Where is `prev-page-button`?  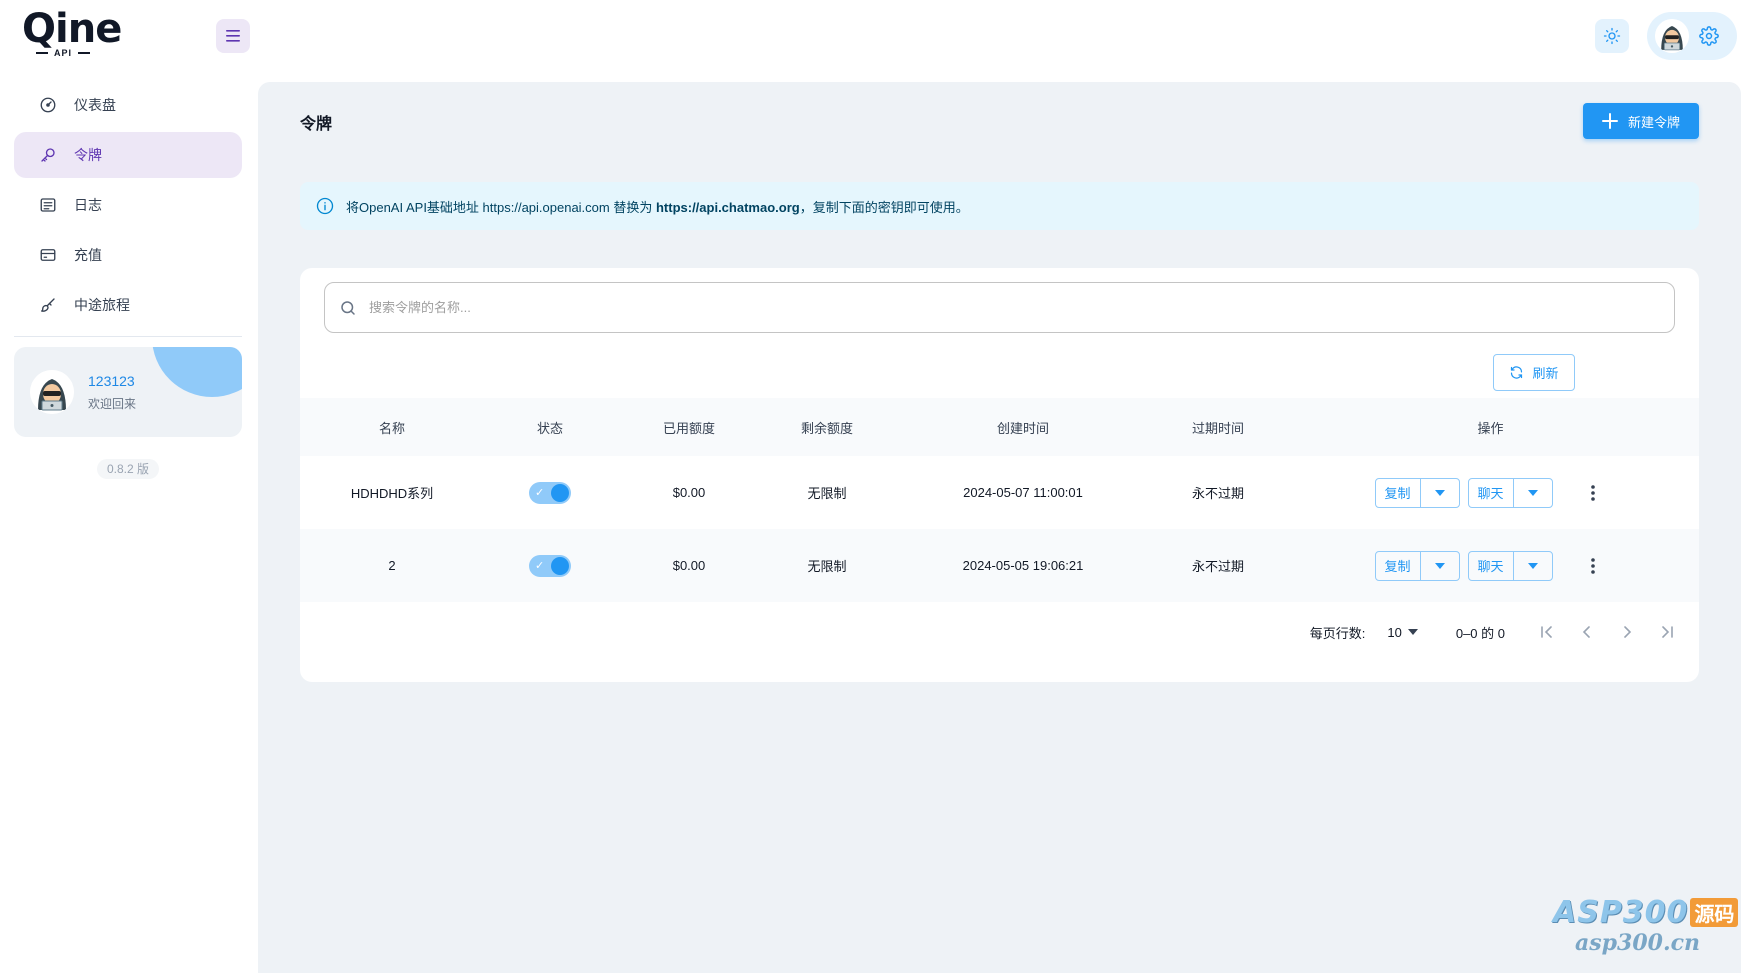
prev-page-button is located at coordinates (1587, 632).